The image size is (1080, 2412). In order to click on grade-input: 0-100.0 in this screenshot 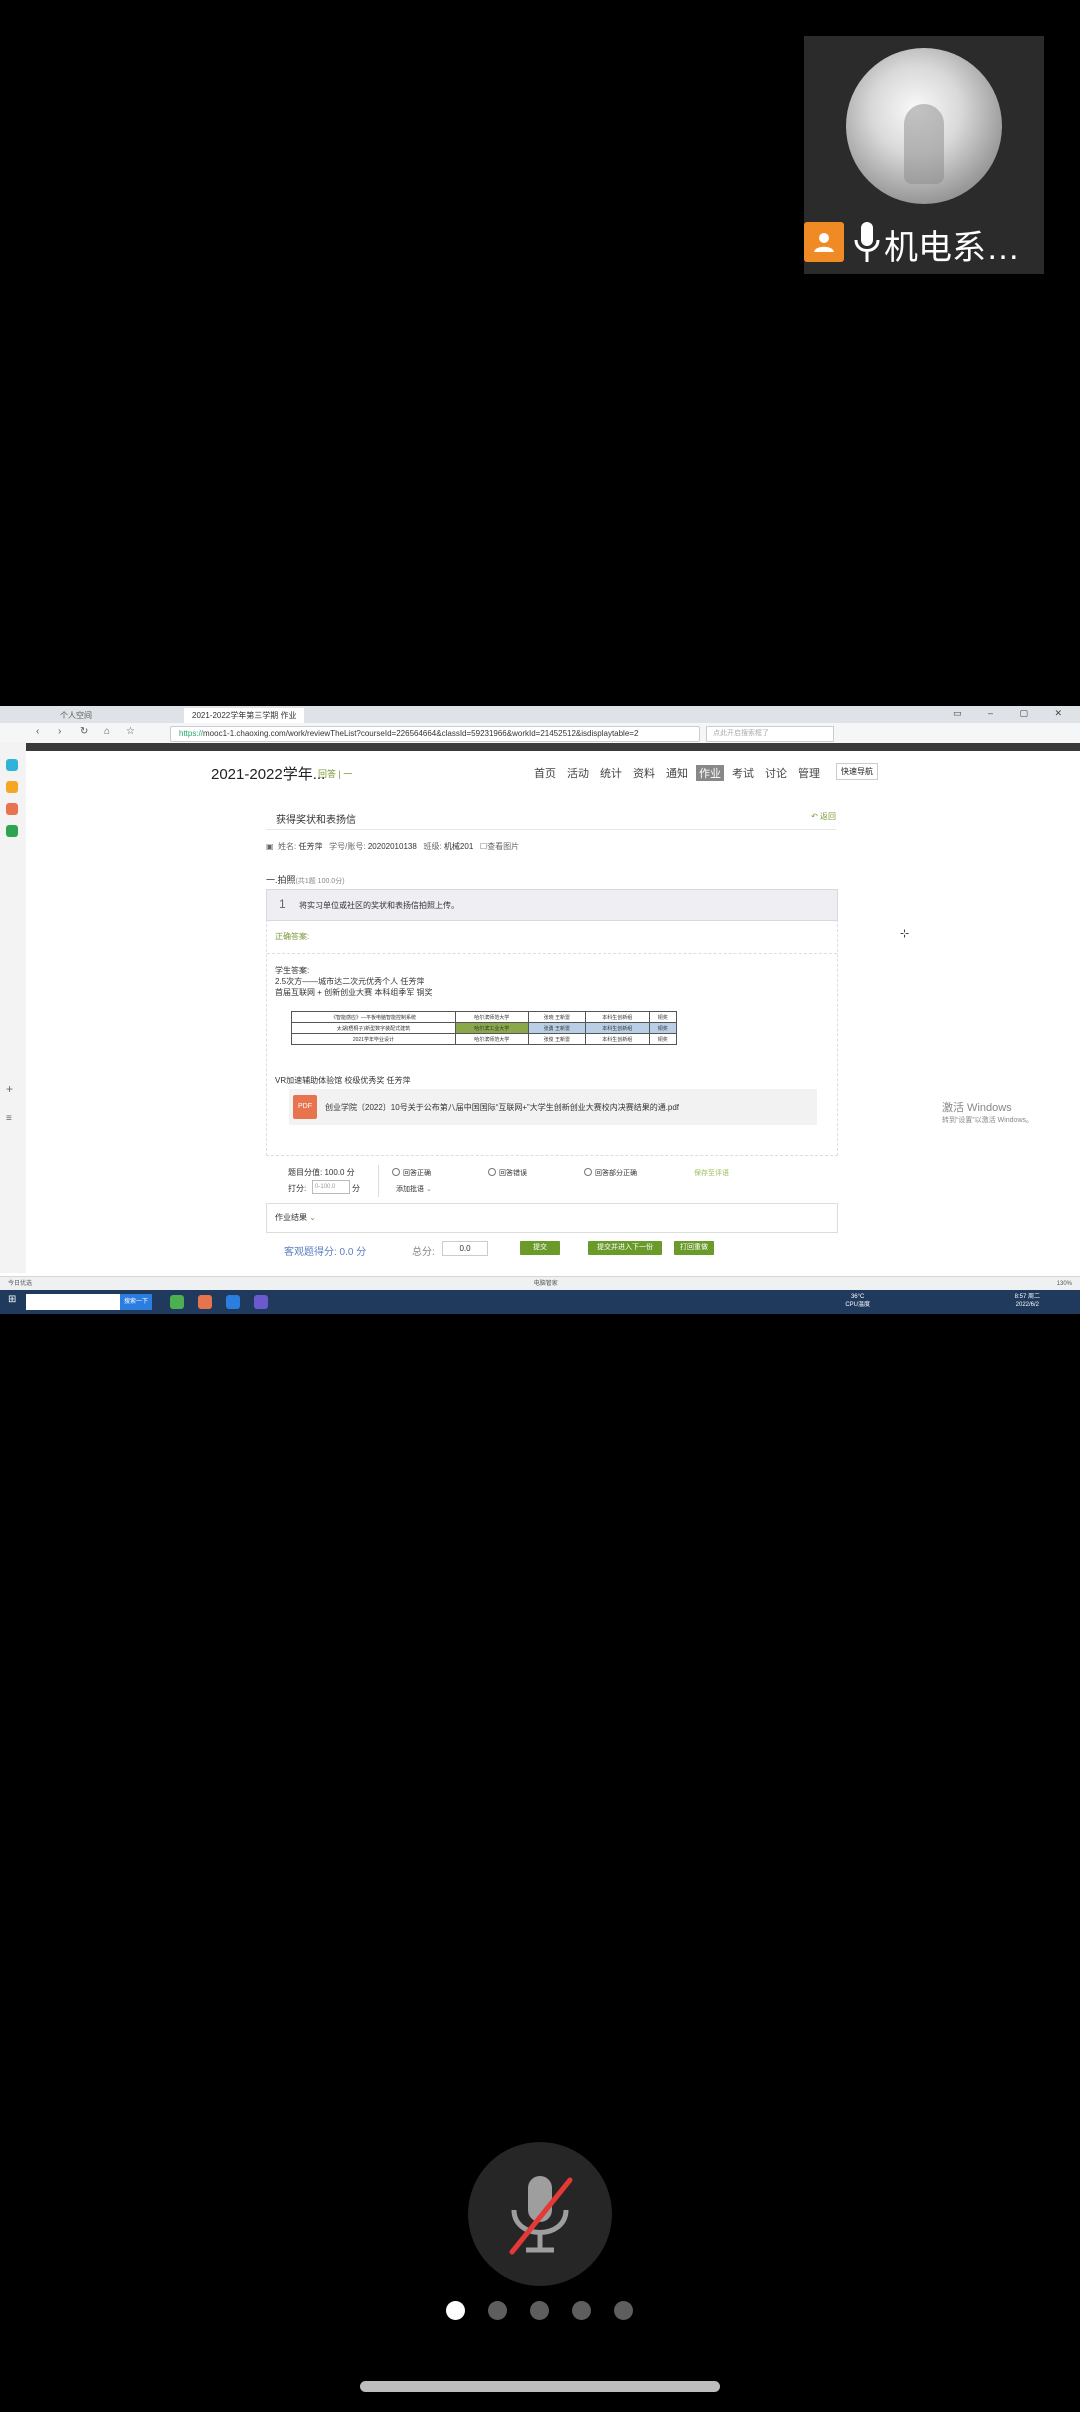, I will do `click(331, 1187)`.